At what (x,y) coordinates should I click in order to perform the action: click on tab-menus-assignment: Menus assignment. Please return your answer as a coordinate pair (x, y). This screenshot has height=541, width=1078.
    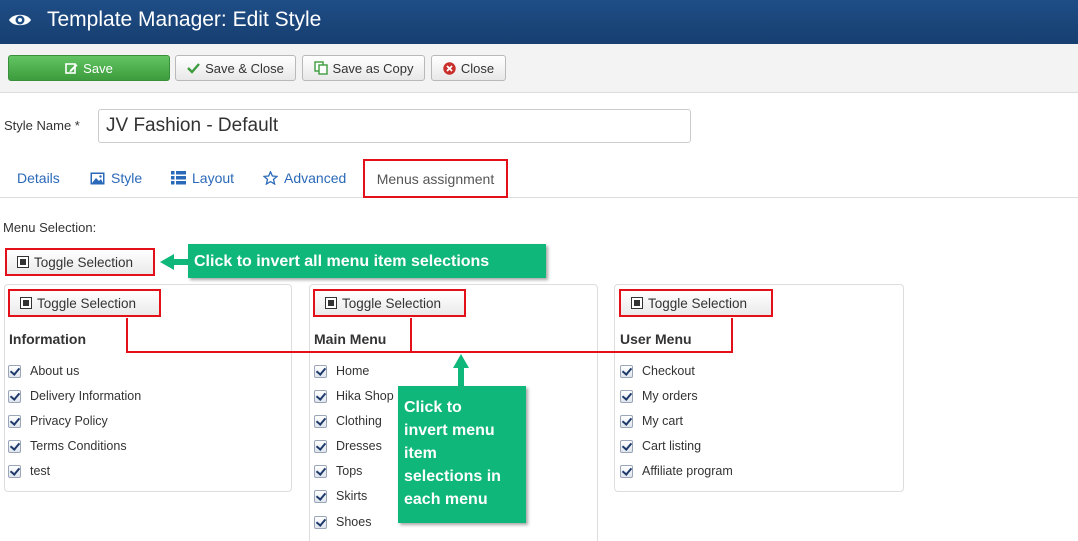
    Looking at the image, I should click on (435, 178).